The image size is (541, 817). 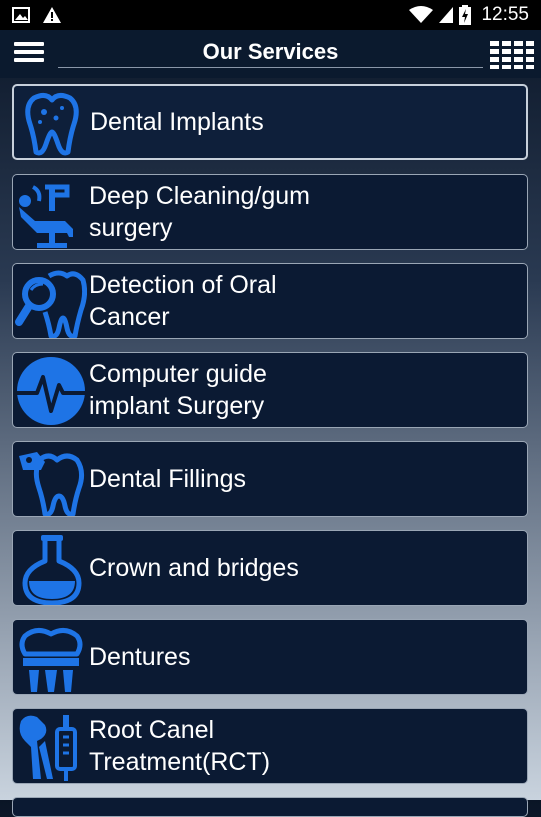 I want to click on service-item-dental-fillings: Dental Fillings, so click(x=270, y=479).